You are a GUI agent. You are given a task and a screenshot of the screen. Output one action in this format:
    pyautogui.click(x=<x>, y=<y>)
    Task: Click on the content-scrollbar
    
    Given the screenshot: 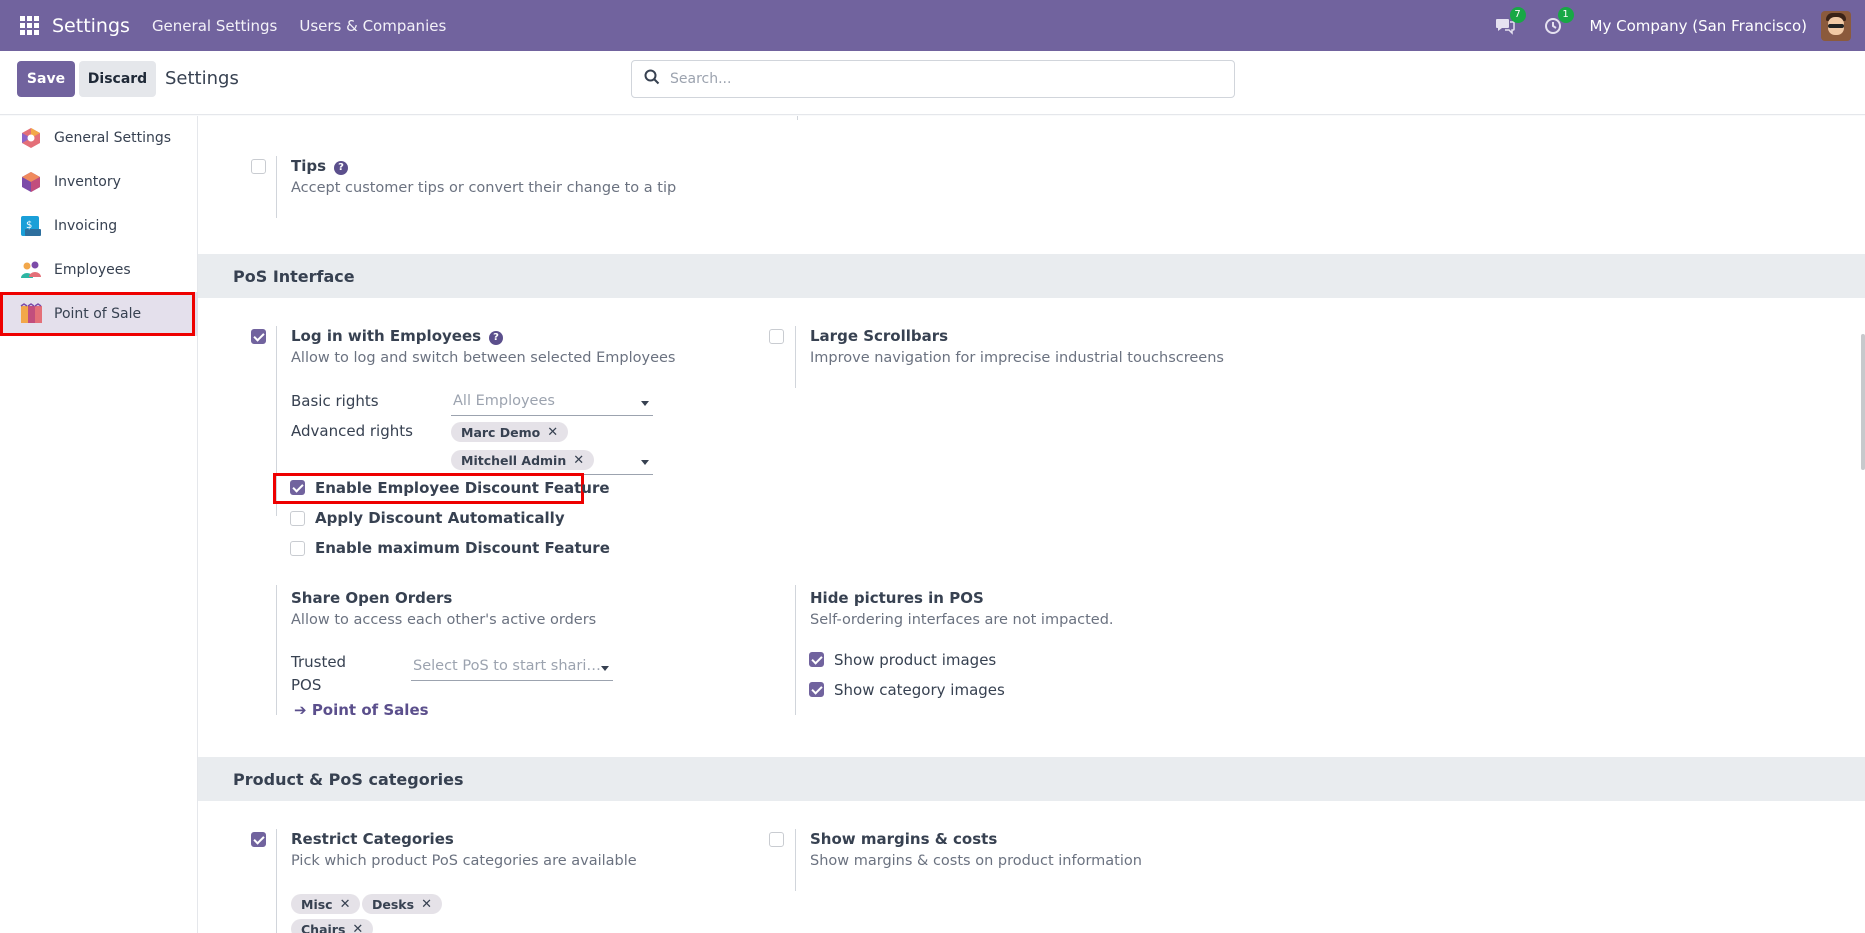 What is the action you would take?
    pyautogui.click(x=1863, y=402)
    